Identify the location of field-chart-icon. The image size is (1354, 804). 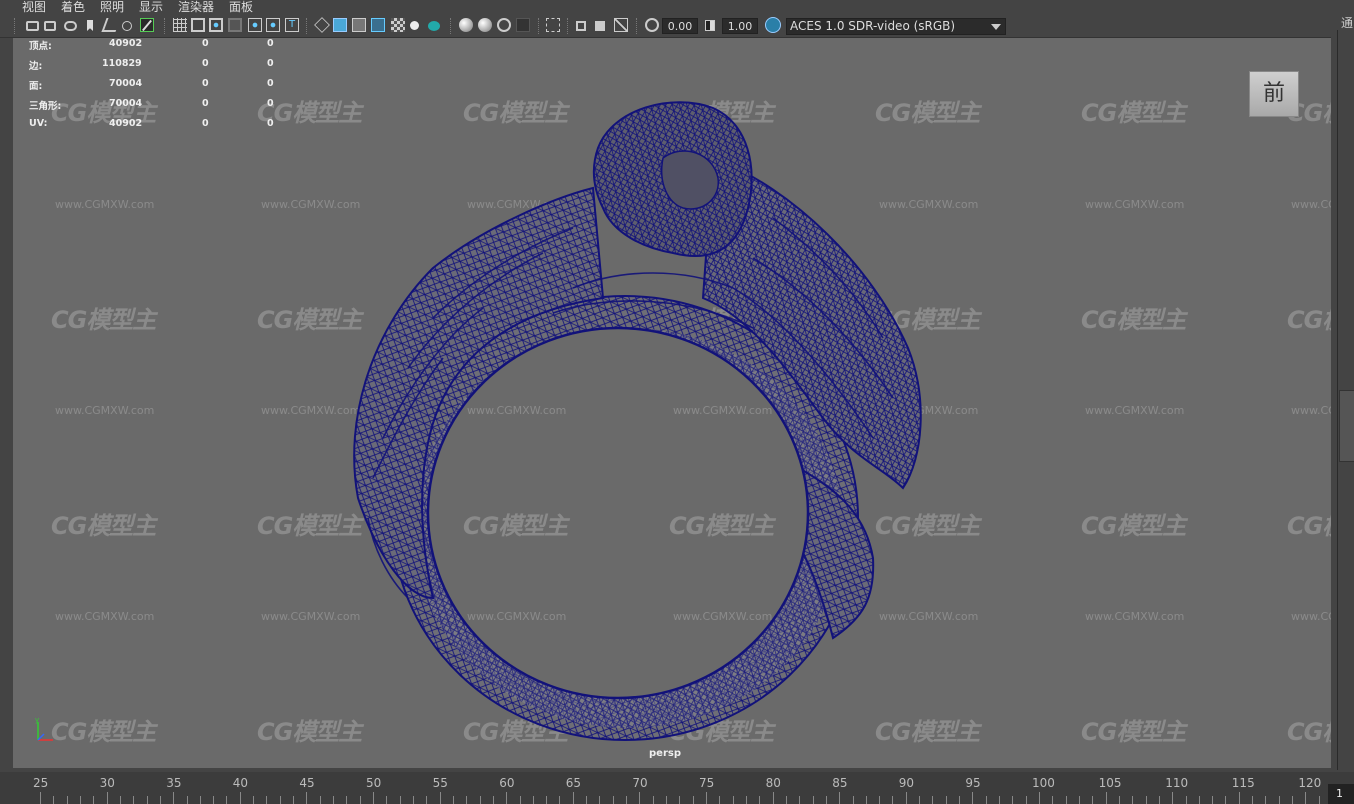
(255, 25).